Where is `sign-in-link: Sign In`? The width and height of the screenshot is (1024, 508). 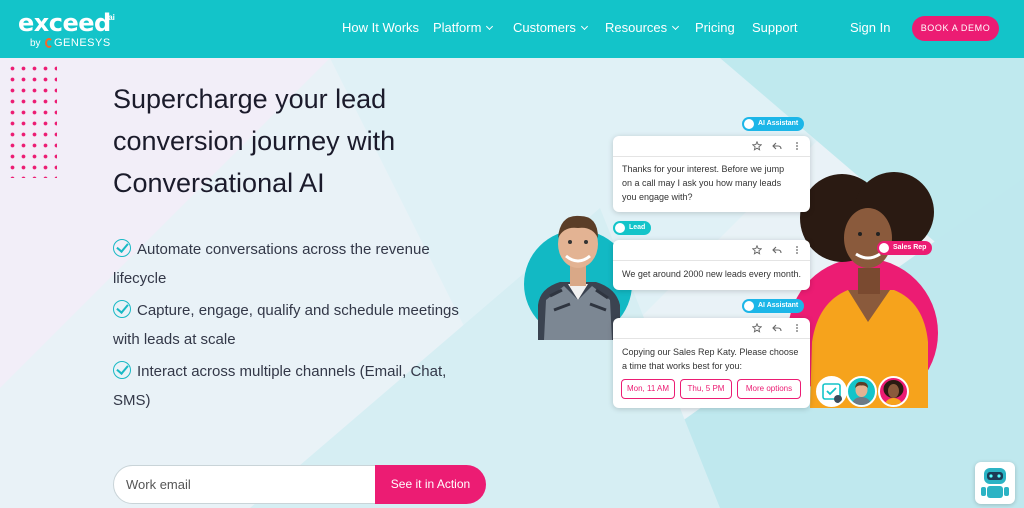
sign-in-link: Sign In is located at coordinates (870, 28).